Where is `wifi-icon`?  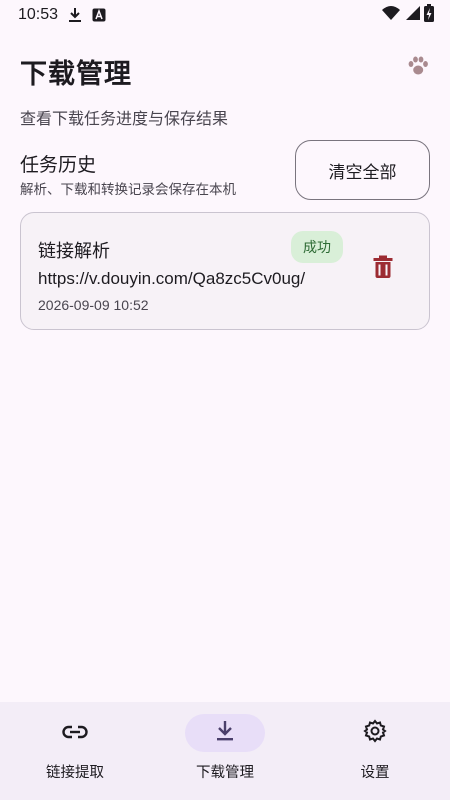
wifi-icon is located at coordinates (391, 15).